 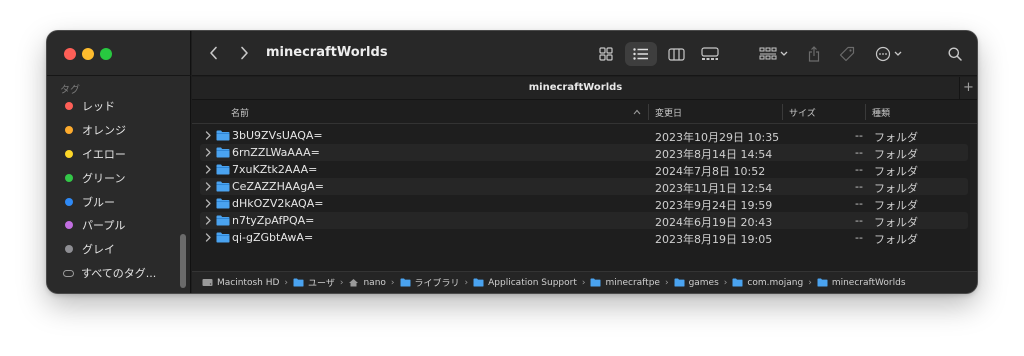 I want to click on path-crumb: ユーザ, so click(x=314, y=282).